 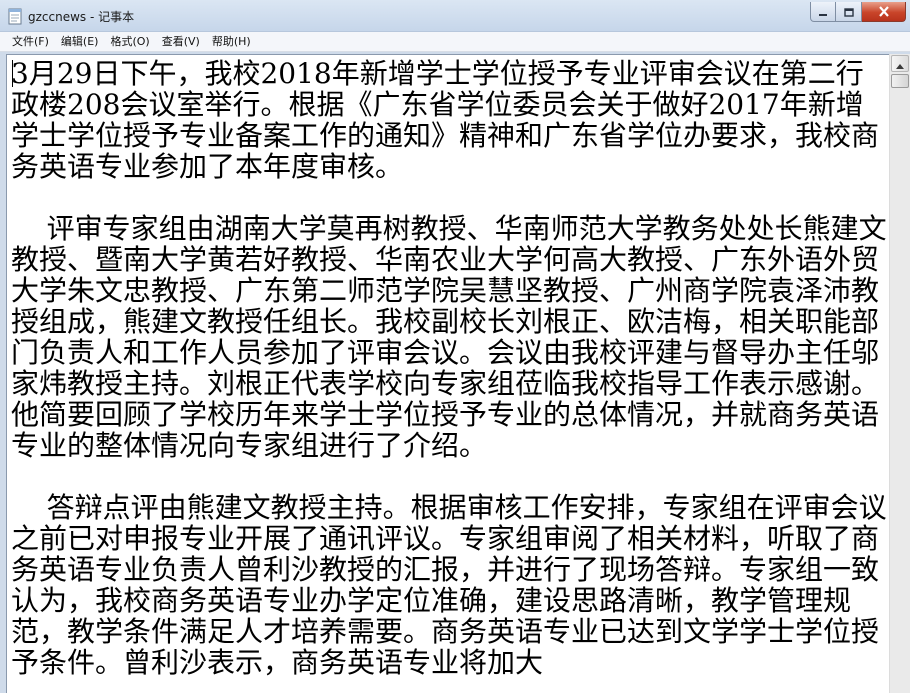 What do you see at coordinates (80, 42) in the screenshot?
I see `menu-edit: 编辑(E)` at bounding box center [80, 42].